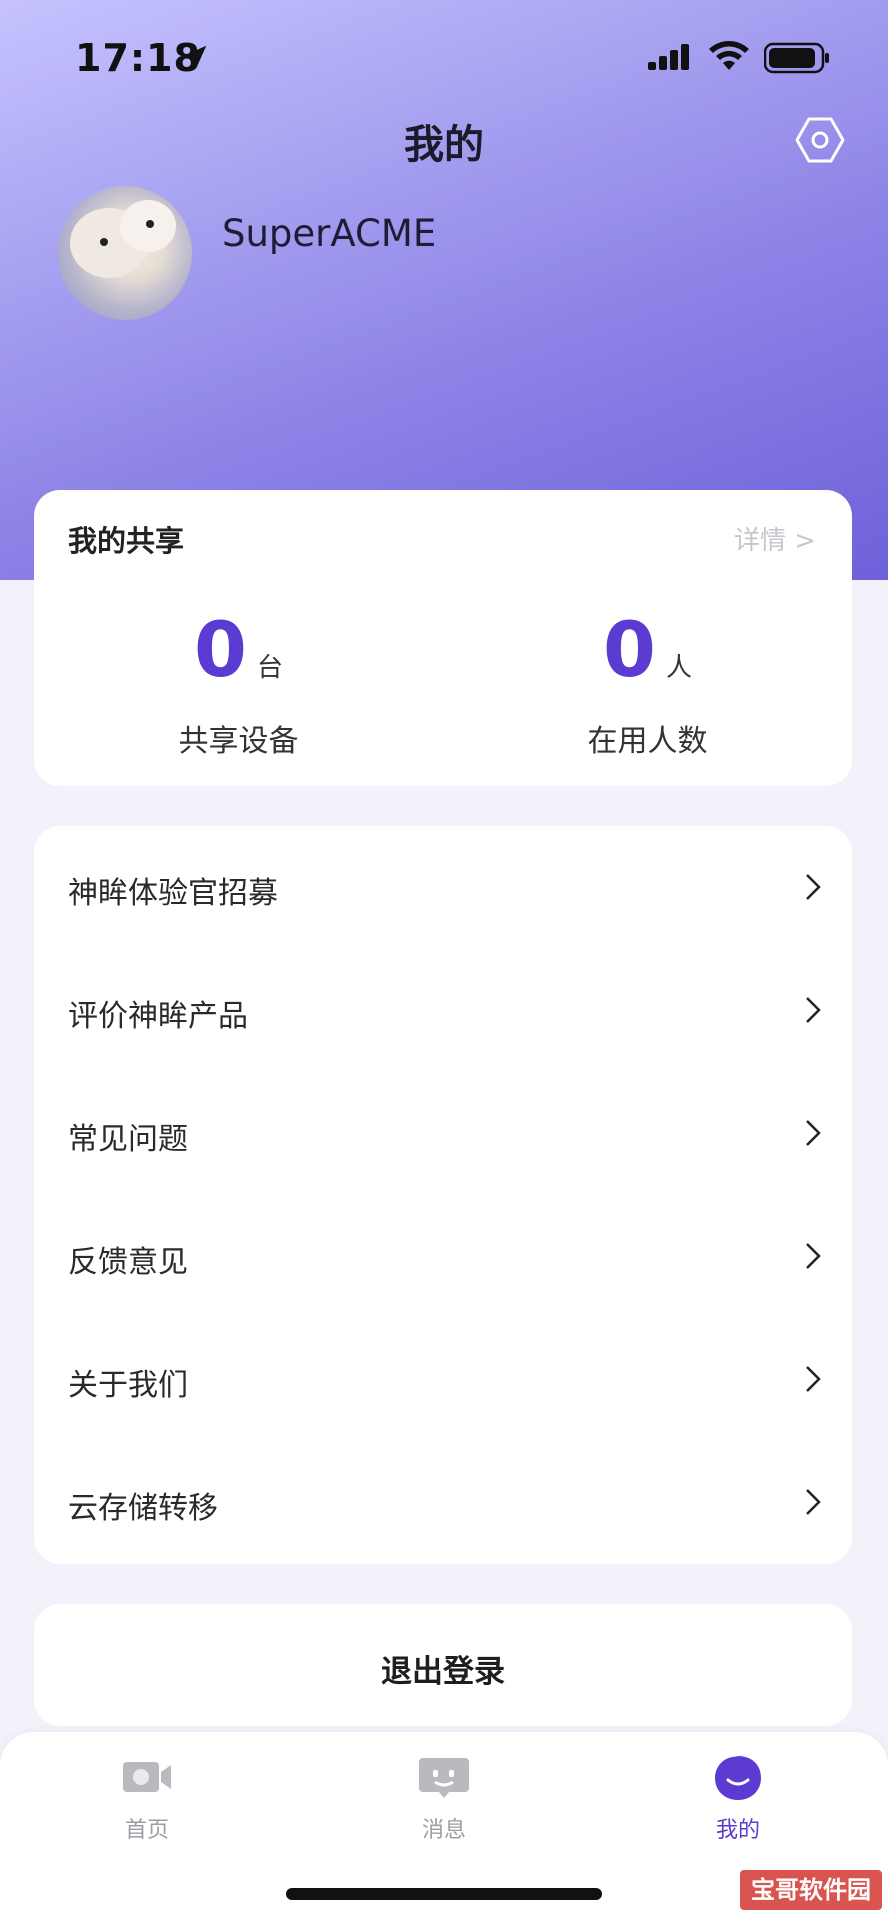  I want to click on menu-item-experience-officer: 神眸体验官招募, so click(443, 887).